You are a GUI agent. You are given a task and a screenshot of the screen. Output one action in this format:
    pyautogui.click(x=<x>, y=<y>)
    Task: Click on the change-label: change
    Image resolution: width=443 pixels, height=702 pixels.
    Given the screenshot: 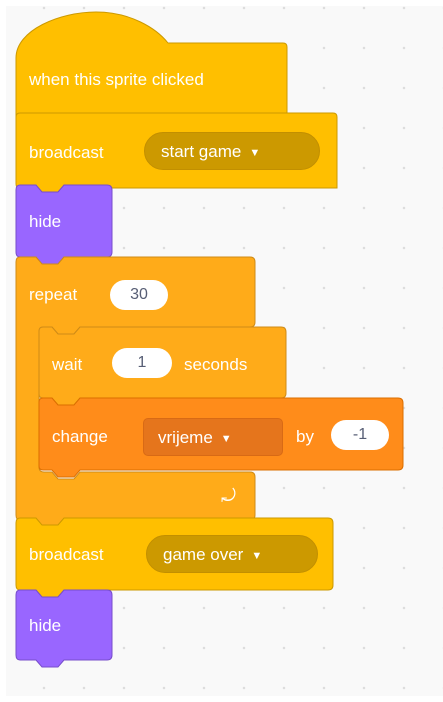 What is the action you would take?
    pyautogui.click(x=80, y=436)
    